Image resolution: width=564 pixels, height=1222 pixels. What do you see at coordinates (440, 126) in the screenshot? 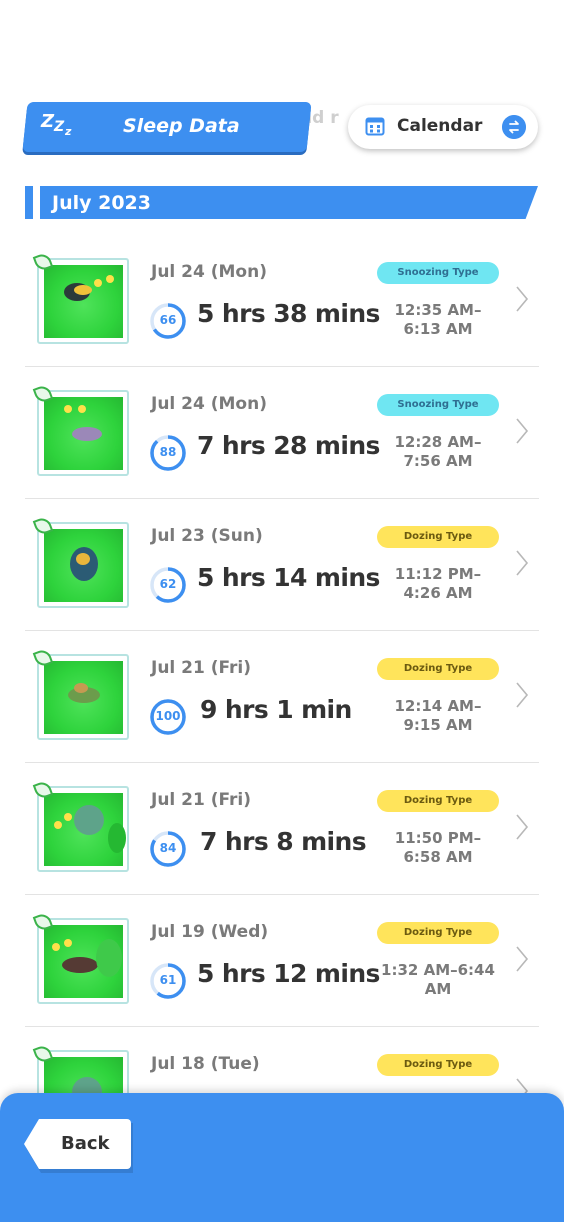
I see `calendar-label: Calendar` at bounding box center [440, 126].